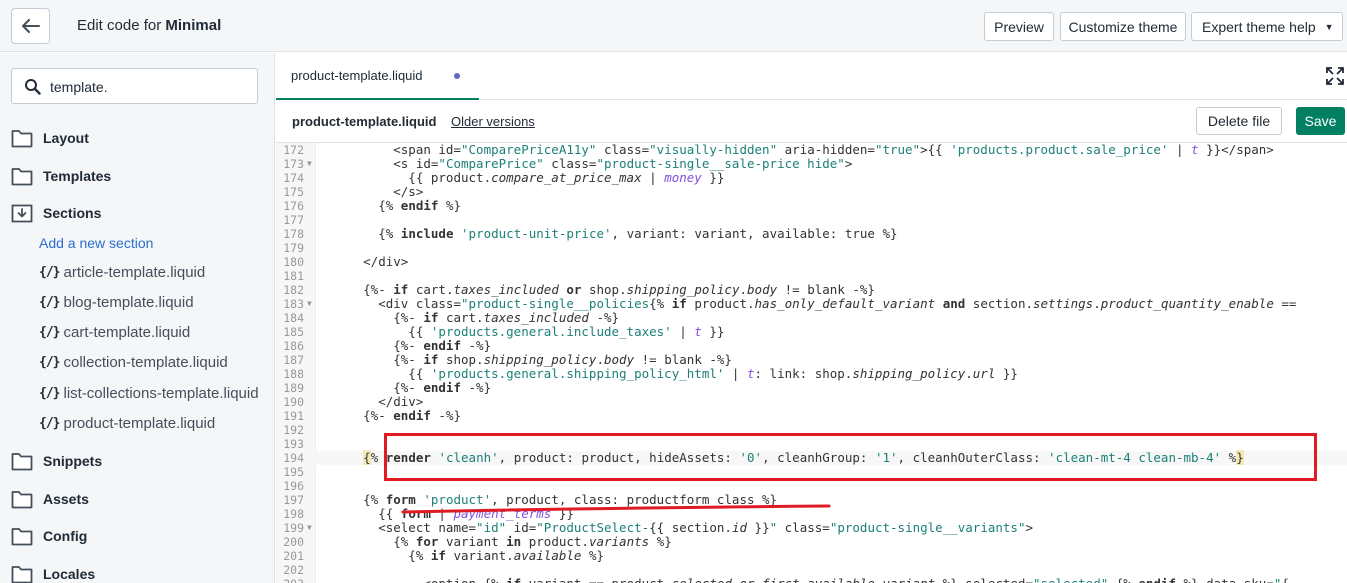 Image resolution: width=1347 pixels, height=583 pixels. What do you see at coordinates (1123, 26) in the screenshot?
I see `customize-theme-button: Customize theme` at bounding box center [1123, 26].